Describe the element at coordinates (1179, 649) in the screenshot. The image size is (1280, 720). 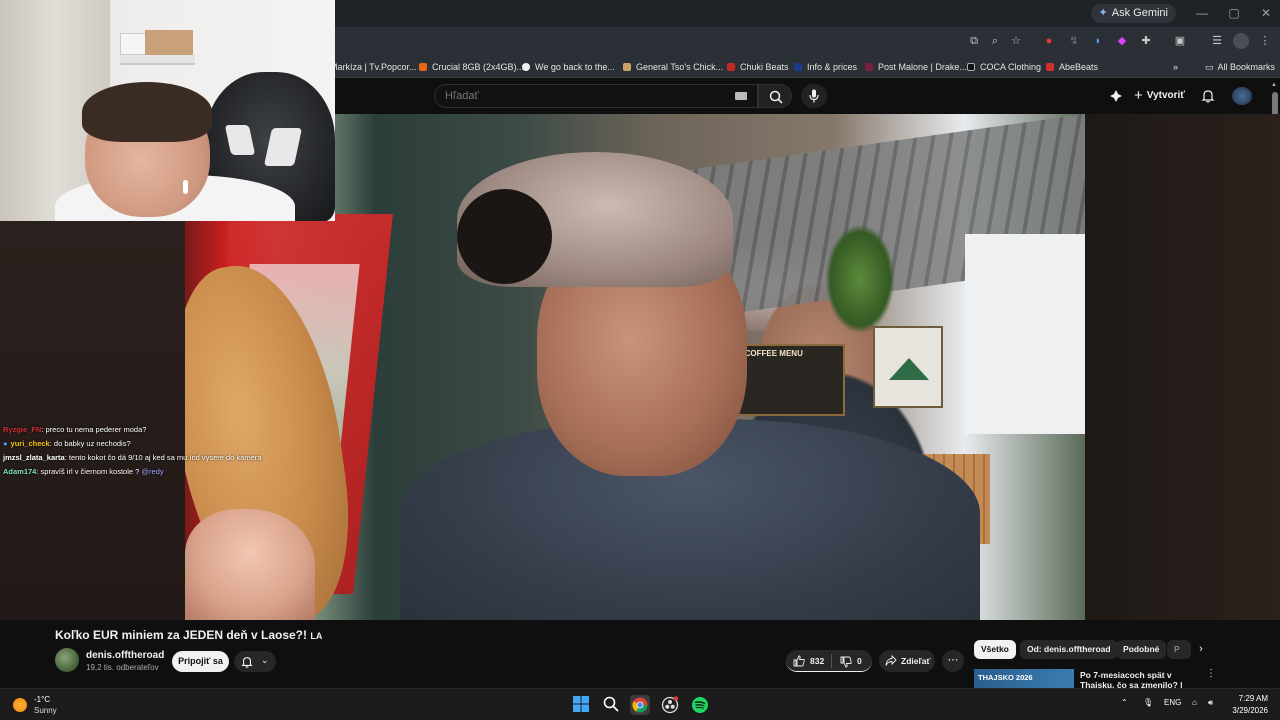
I see `chip-more: P` at that location.